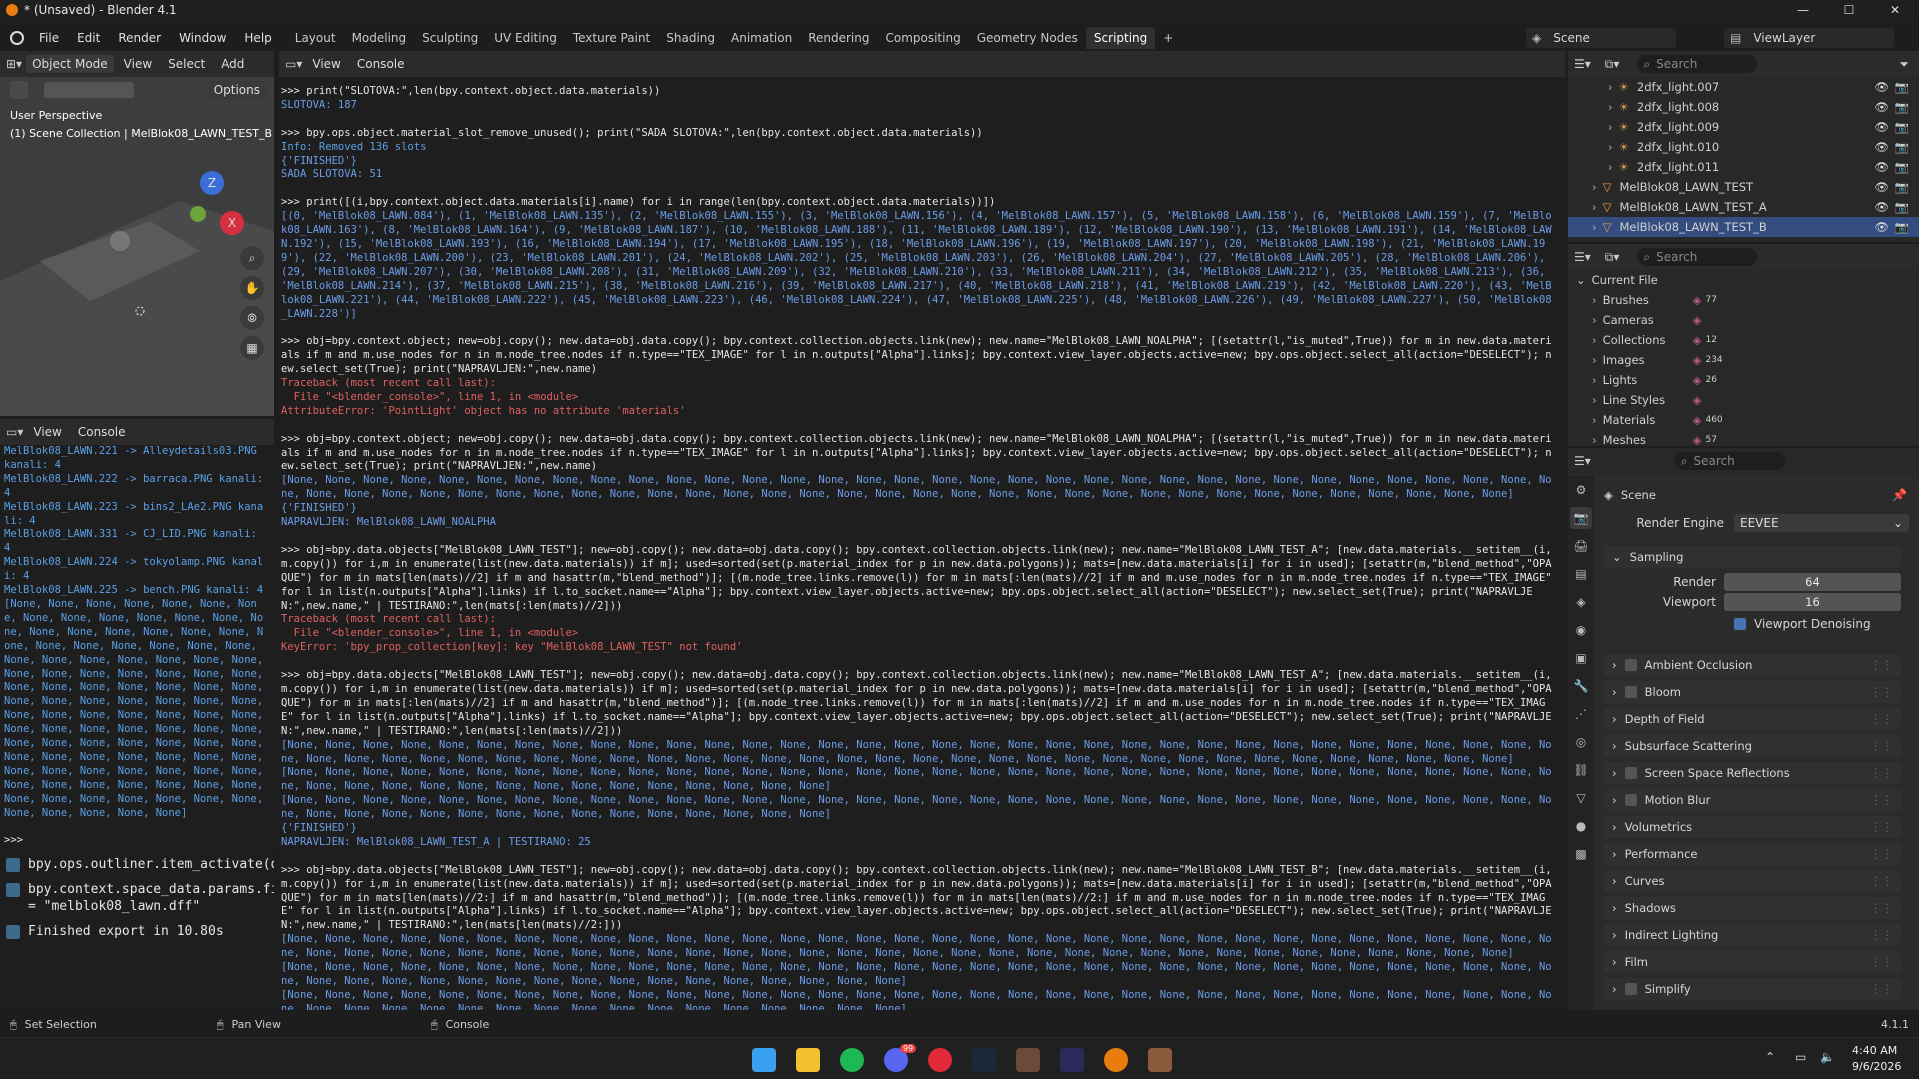 This screenshot has height=1079, width=1919. I want to click on datablock-item: › Collections ◈ 12, so click(1743, 340).